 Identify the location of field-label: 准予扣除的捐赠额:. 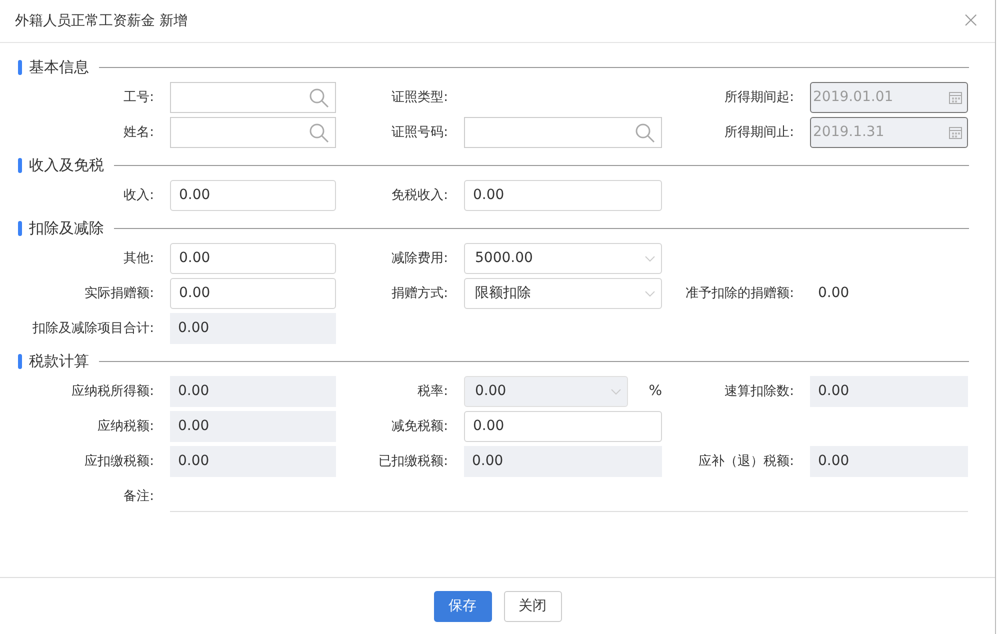
(739, 293).